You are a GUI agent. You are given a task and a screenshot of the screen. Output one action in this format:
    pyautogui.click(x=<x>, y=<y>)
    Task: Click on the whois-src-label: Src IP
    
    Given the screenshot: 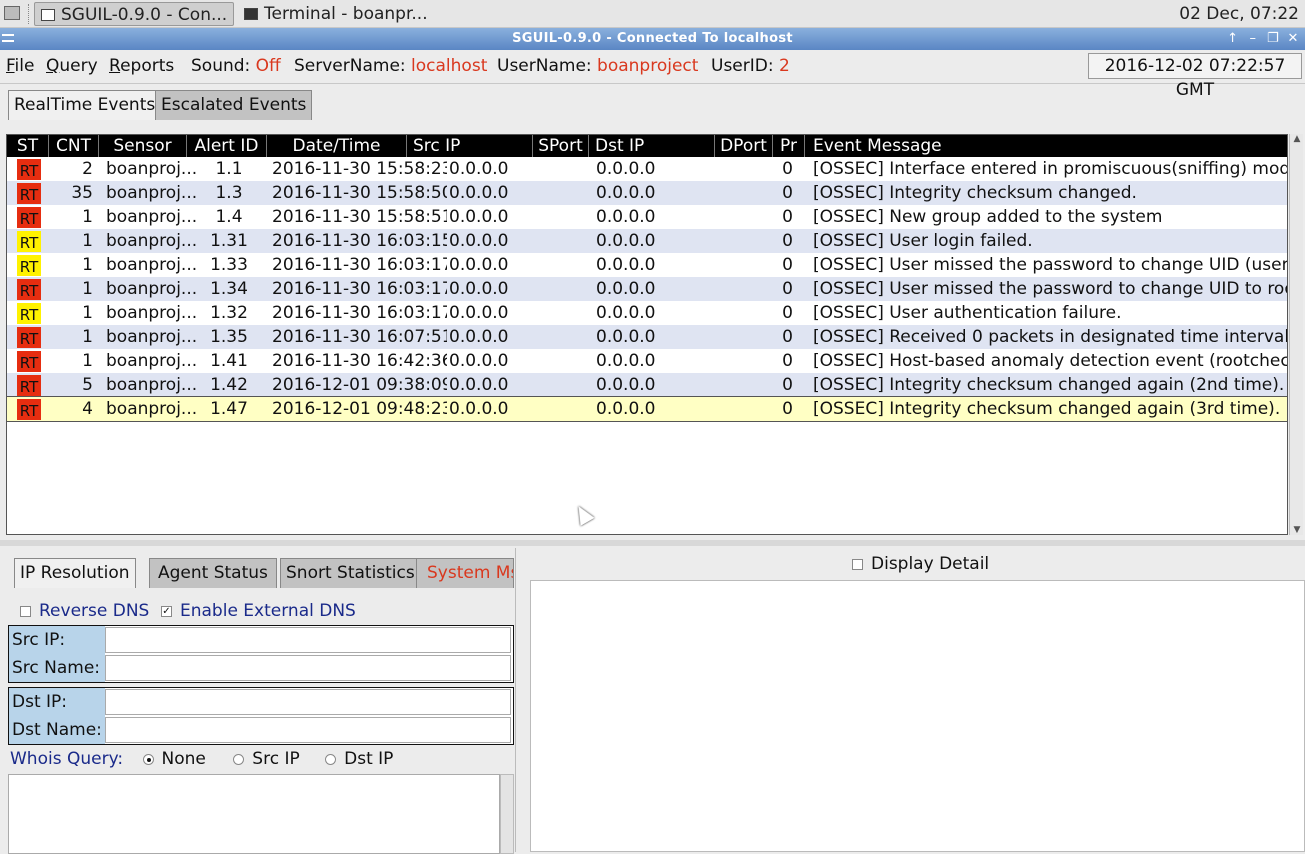 What is the action you would take?
    pyautogui.click(x=276, y=759)
    